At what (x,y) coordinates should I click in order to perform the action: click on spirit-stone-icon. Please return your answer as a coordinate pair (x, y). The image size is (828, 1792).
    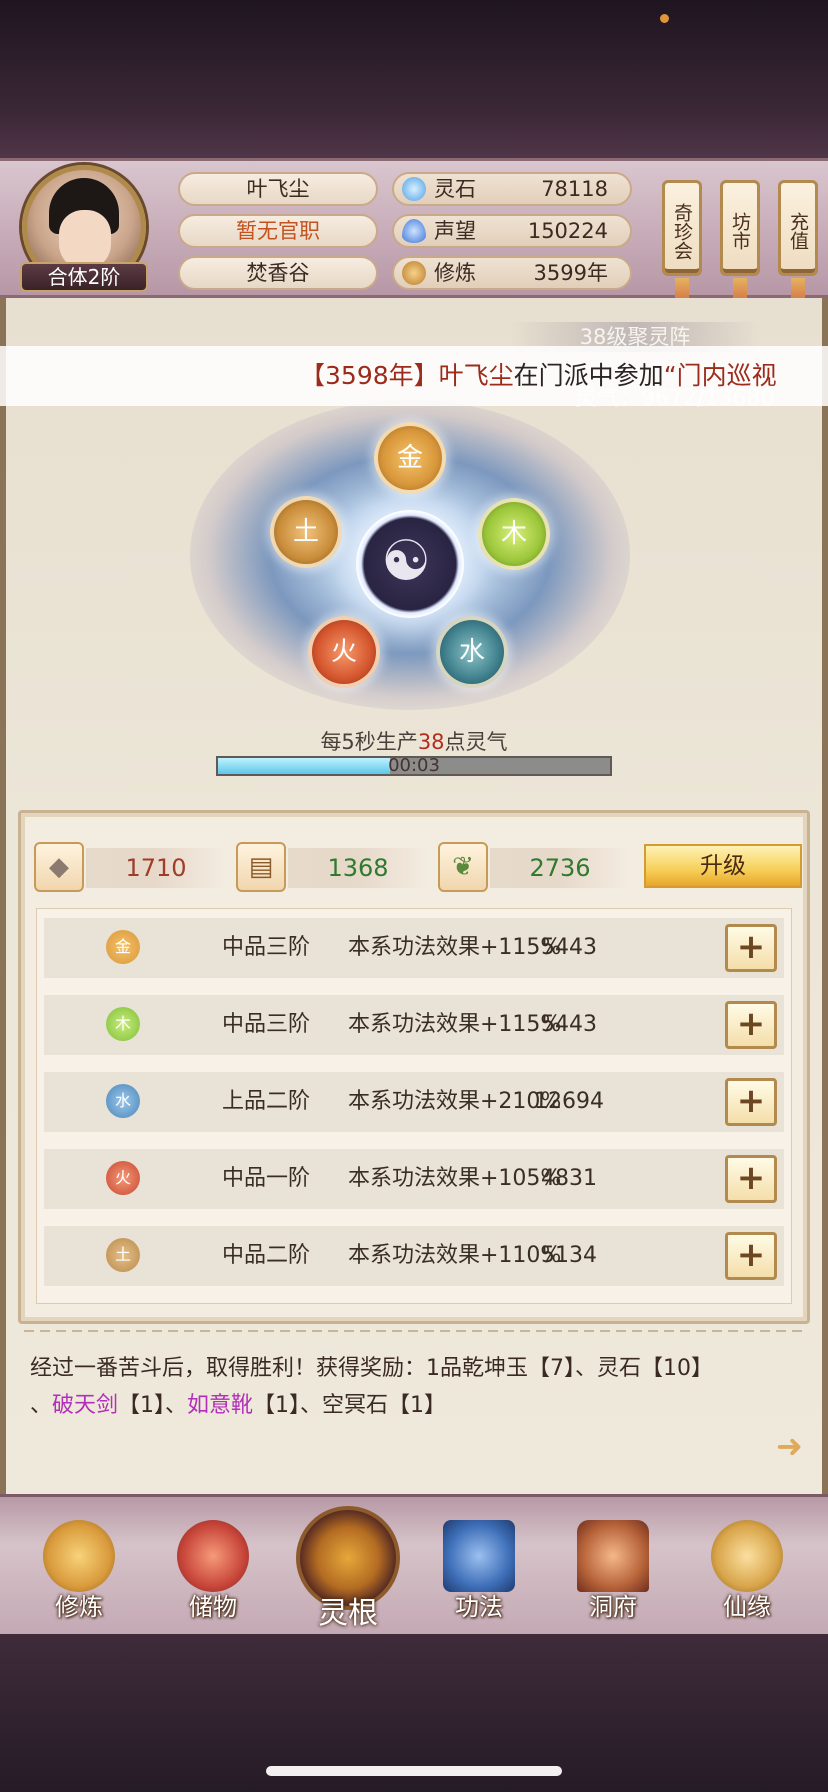
    Looking at the image, I should click on (414, 189).